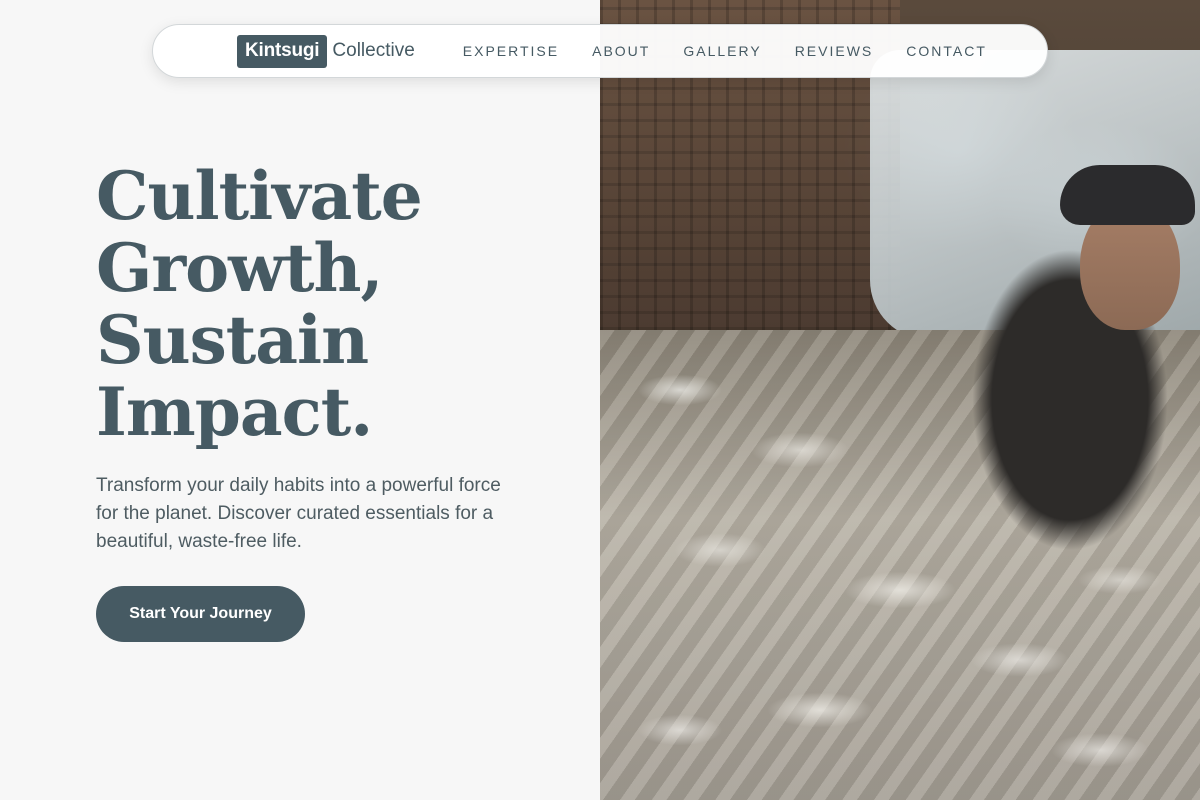 The width and height of the screenshot is (1200, 800). I want to click on brand-highlight: Kintsugi, so click(282, 51).